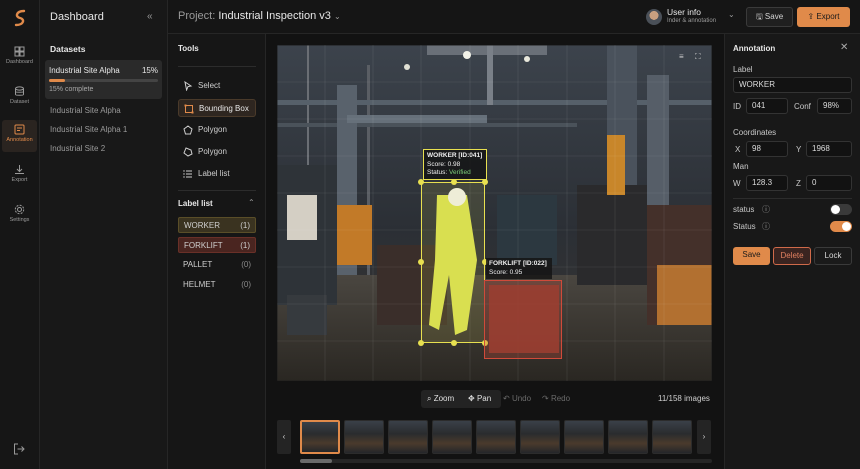 The image size is (860, 469). Describe the element at coordinates (681, 56) in the screenshot. I see `canvas-menu-icon: ≡` at that location.